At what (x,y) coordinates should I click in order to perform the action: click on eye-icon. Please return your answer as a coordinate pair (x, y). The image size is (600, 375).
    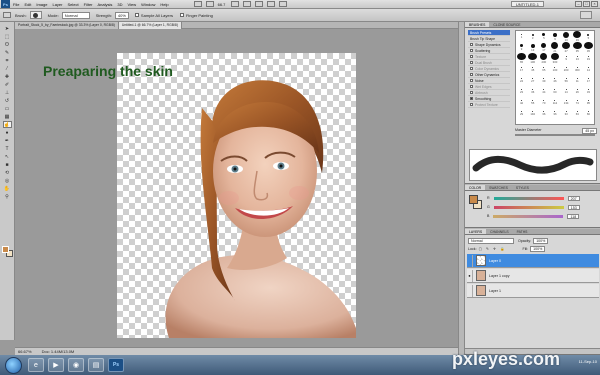
    Looking at the image, I should click on (470, 290).